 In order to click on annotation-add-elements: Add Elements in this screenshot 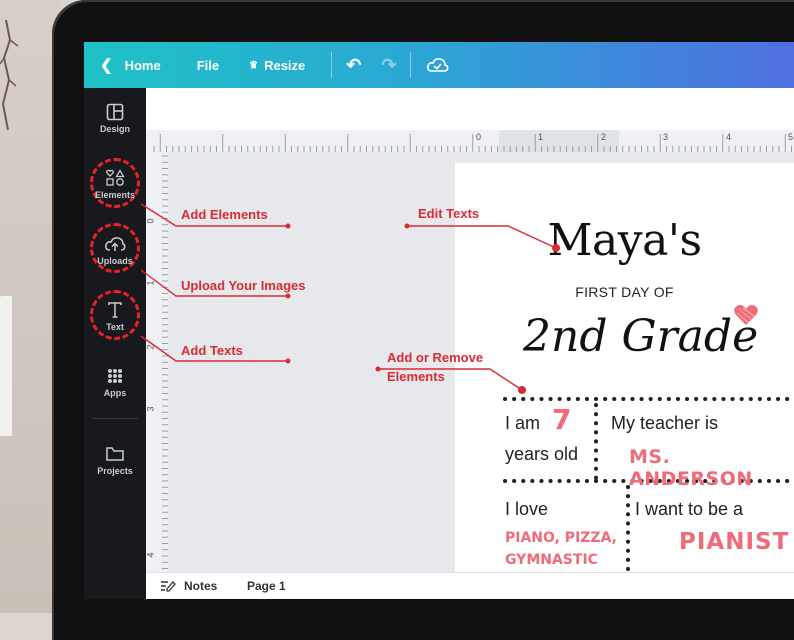, I will do `click(224, 214)`.